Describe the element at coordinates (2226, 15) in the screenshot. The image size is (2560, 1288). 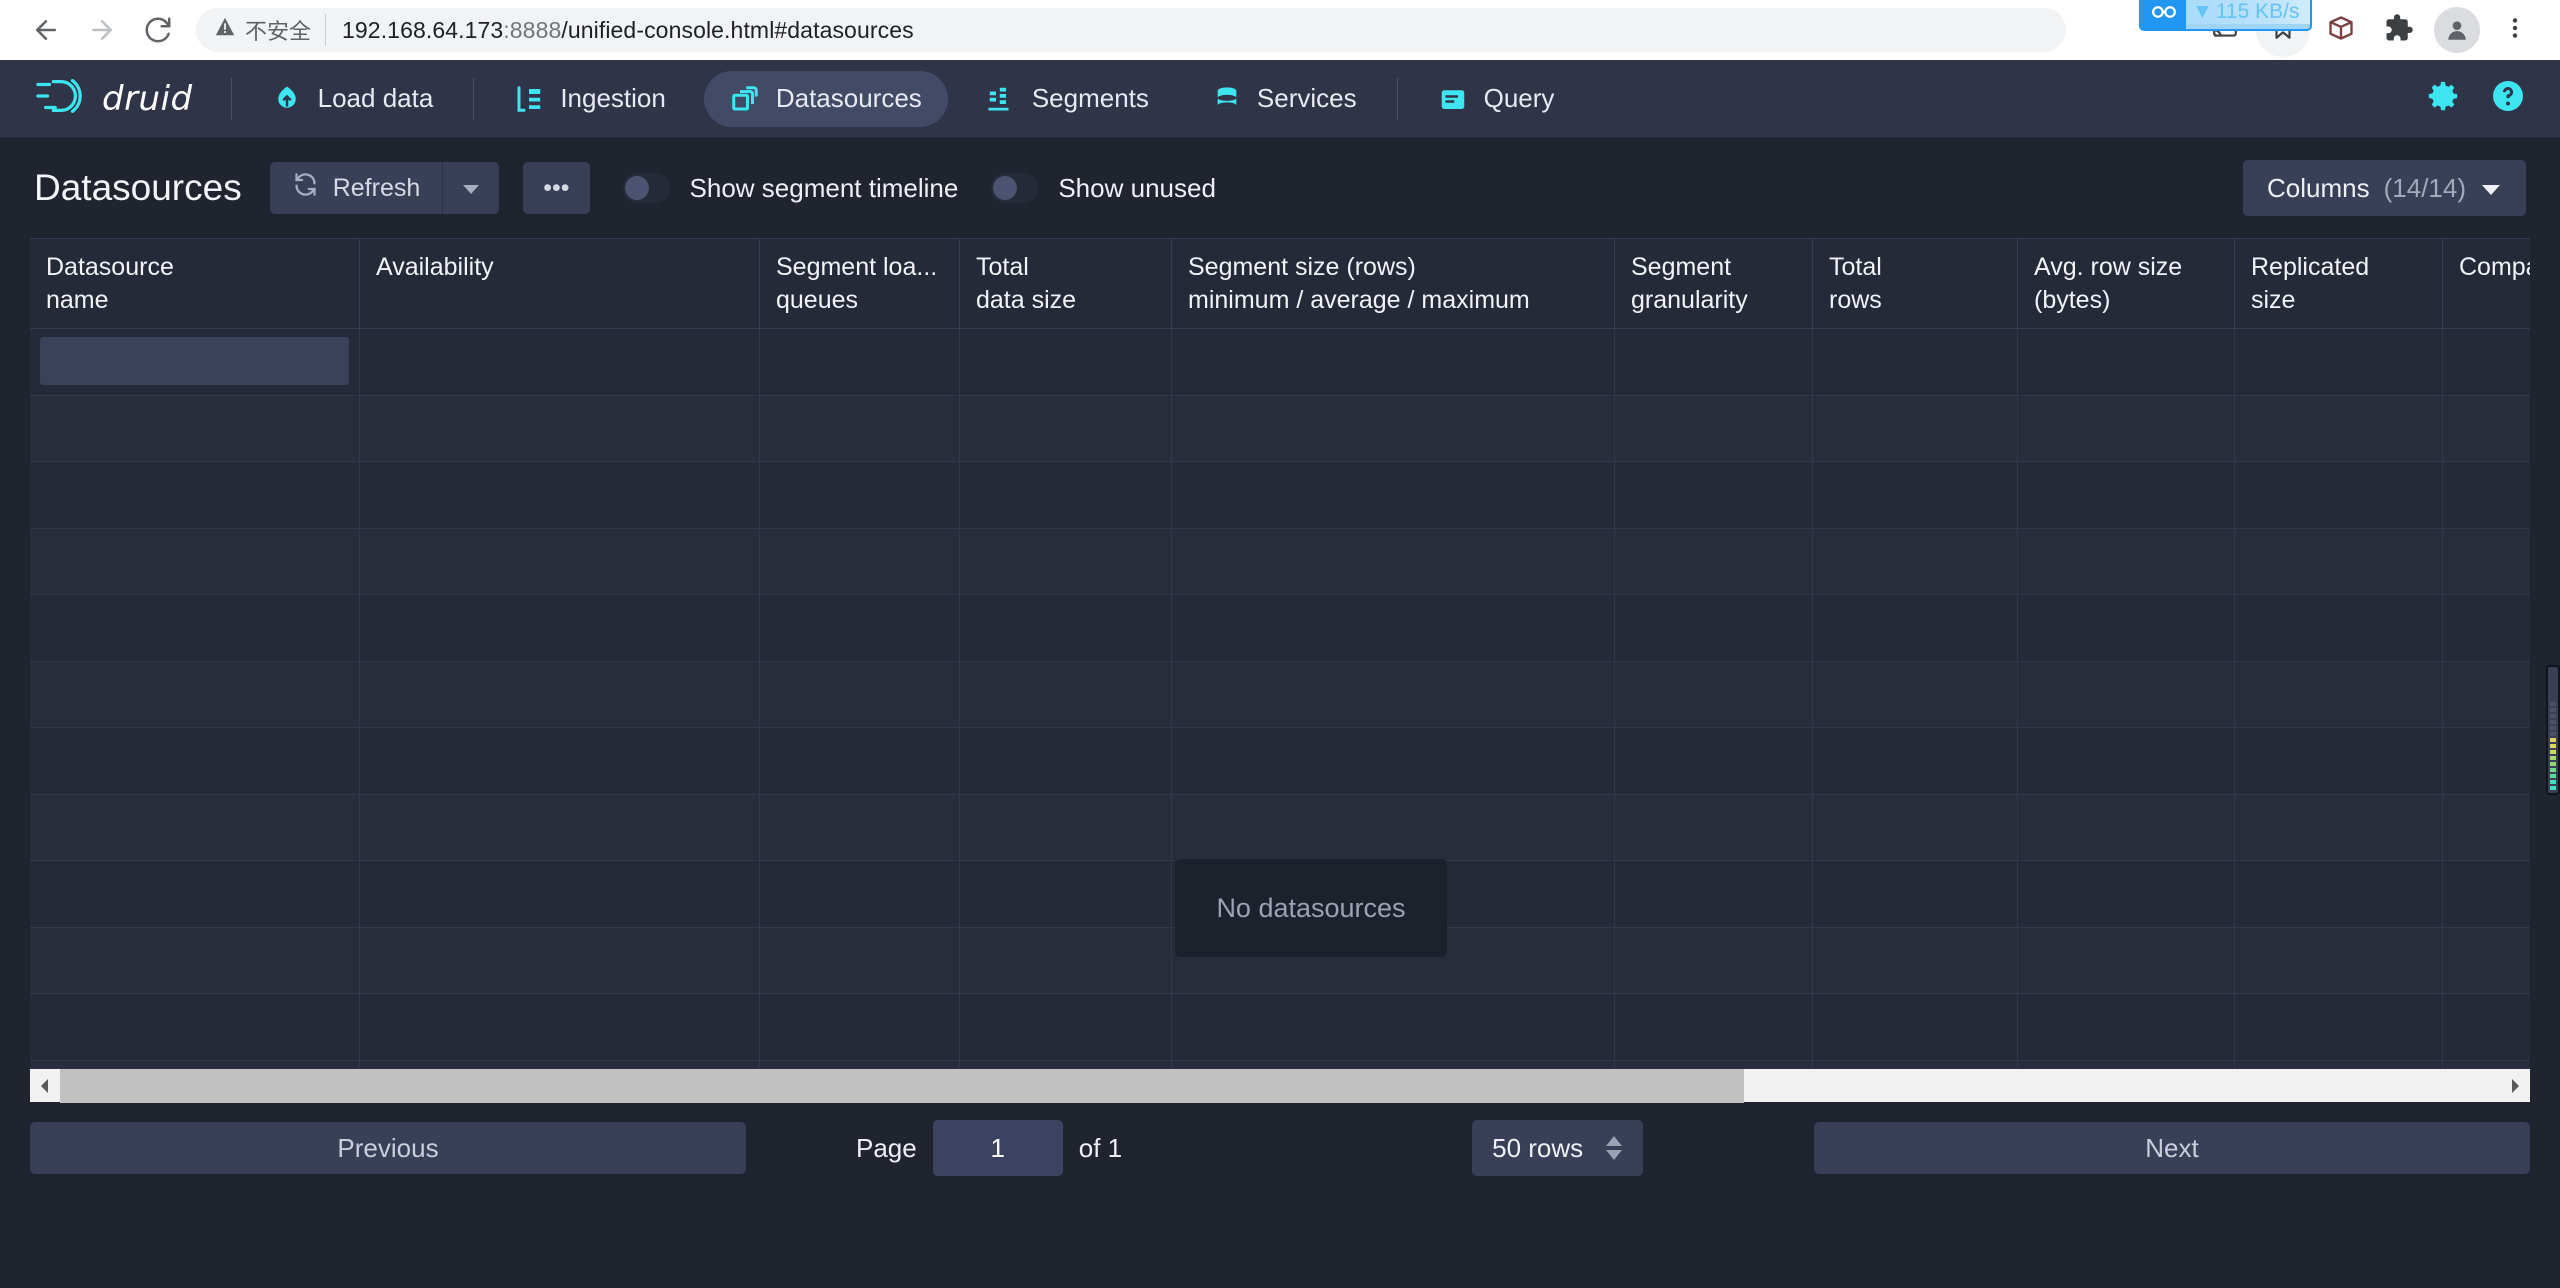
I see `network-speed-badge: ▼ 115 KB/s` at that location.